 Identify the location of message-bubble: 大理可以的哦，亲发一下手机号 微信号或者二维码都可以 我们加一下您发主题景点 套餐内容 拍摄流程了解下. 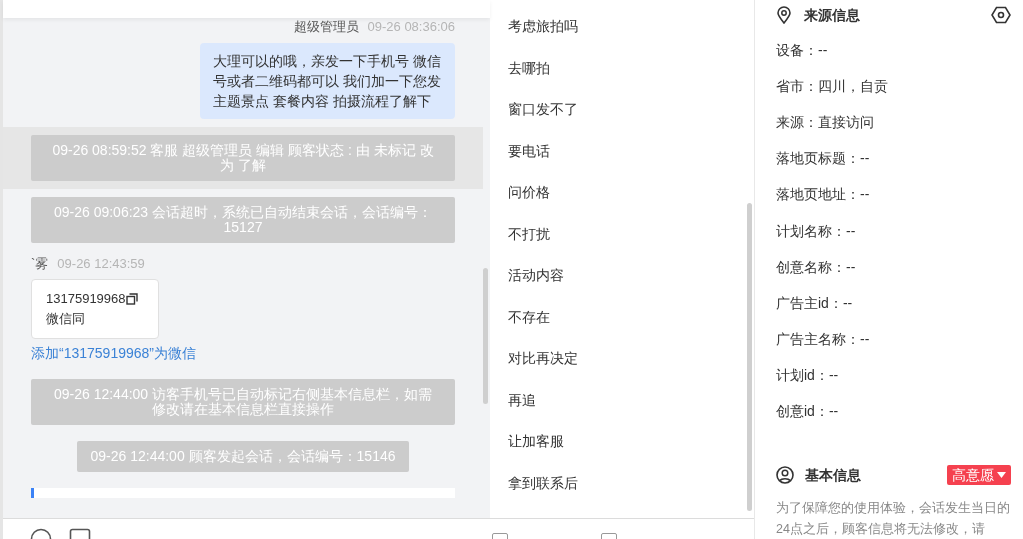
(327, 81).